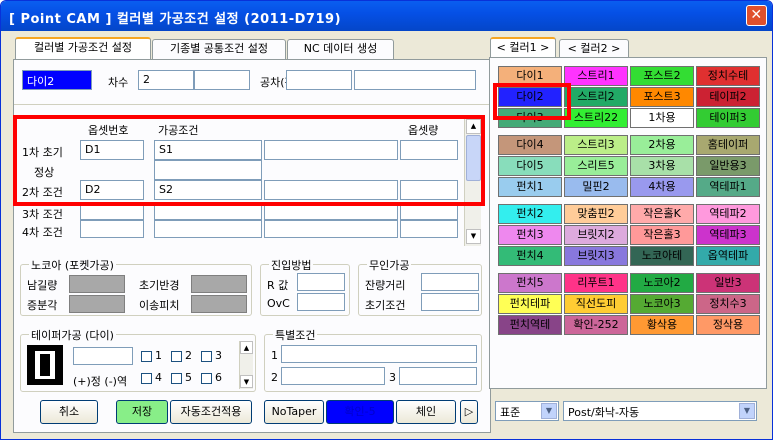  I want to click on color-swatch-button: 노코아3, so click(662, 304).